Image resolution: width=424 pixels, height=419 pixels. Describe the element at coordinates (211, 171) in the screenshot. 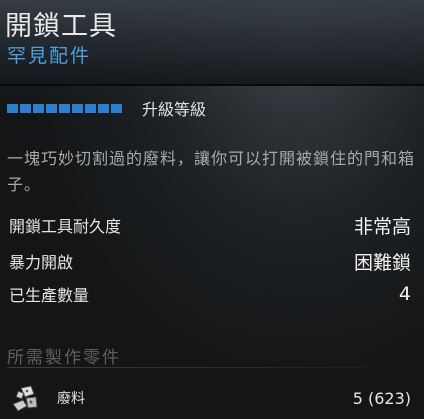

I see `item-description: 一塊巧妙切割過的廢料，讓你可以打開被鎖住的門和箱子。` at that location.